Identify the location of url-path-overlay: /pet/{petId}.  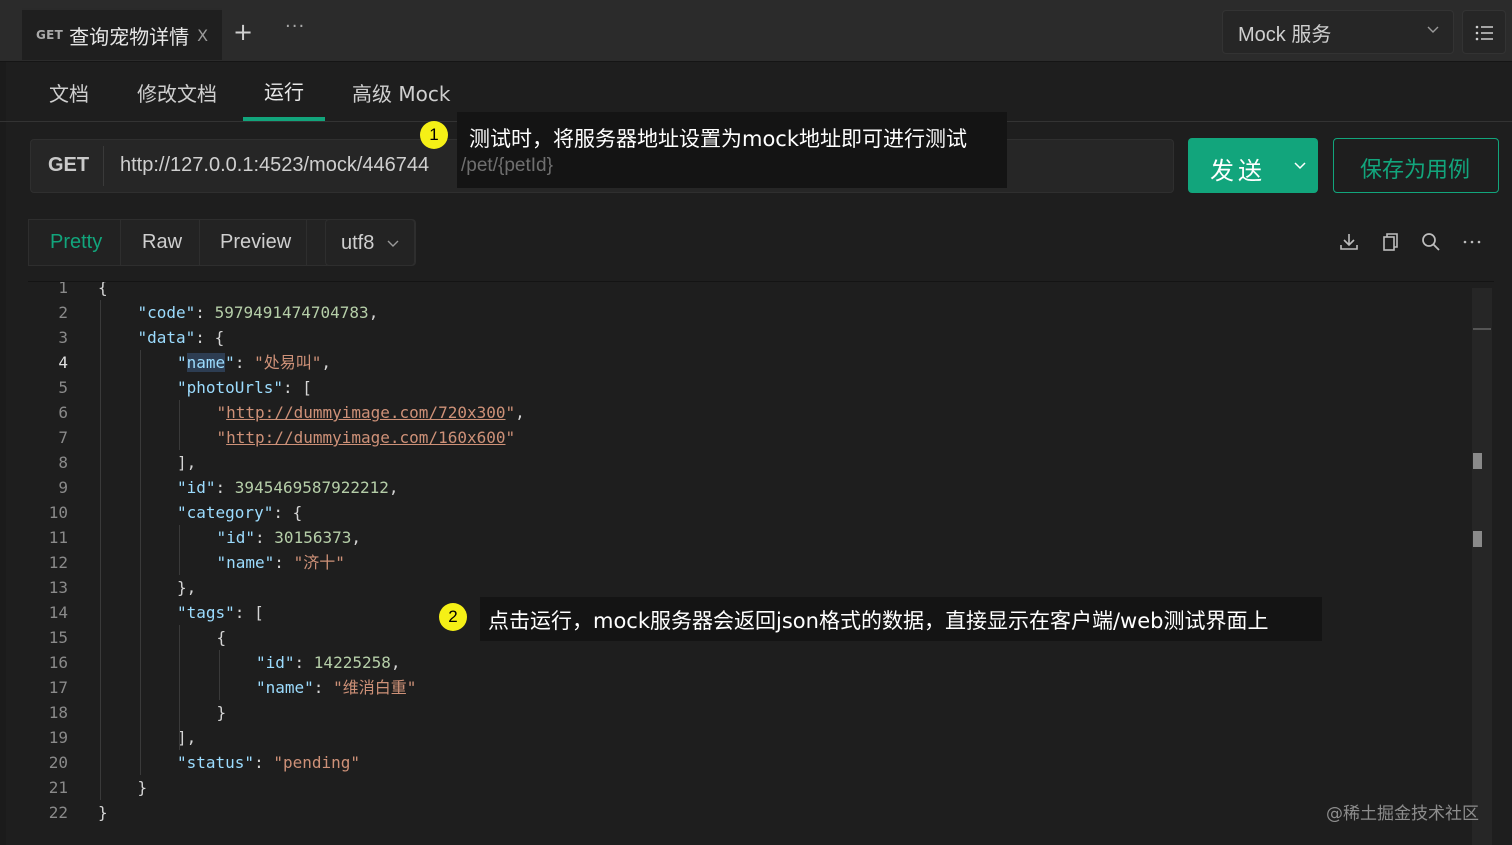
(507, 165).